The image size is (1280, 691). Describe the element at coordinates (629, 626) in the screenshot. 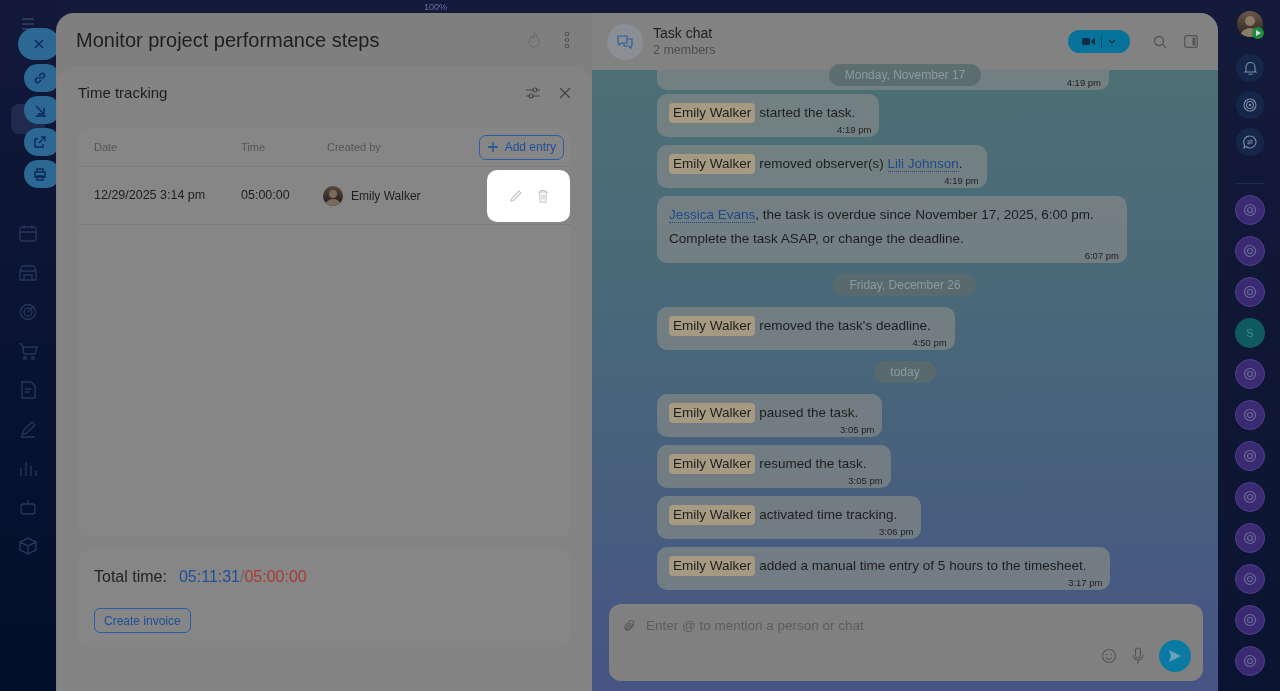

I see `paperclip-icon` at that location.